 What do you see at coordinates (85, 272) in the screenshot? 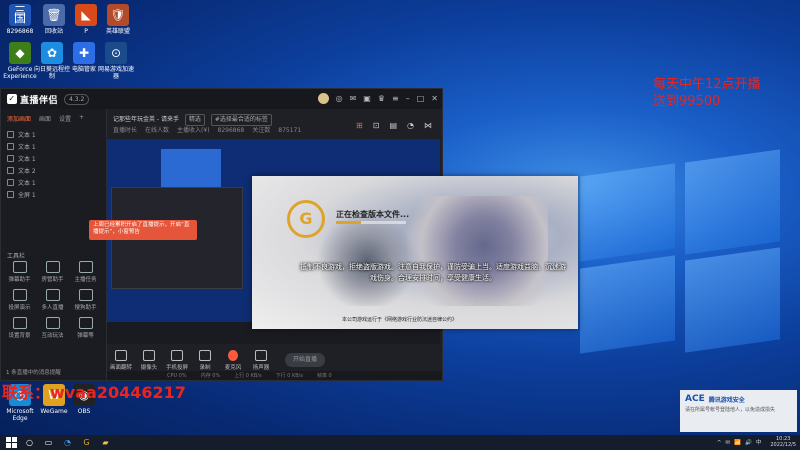
I see `tool-button: 主播任务` at bounding box center [85, 272].